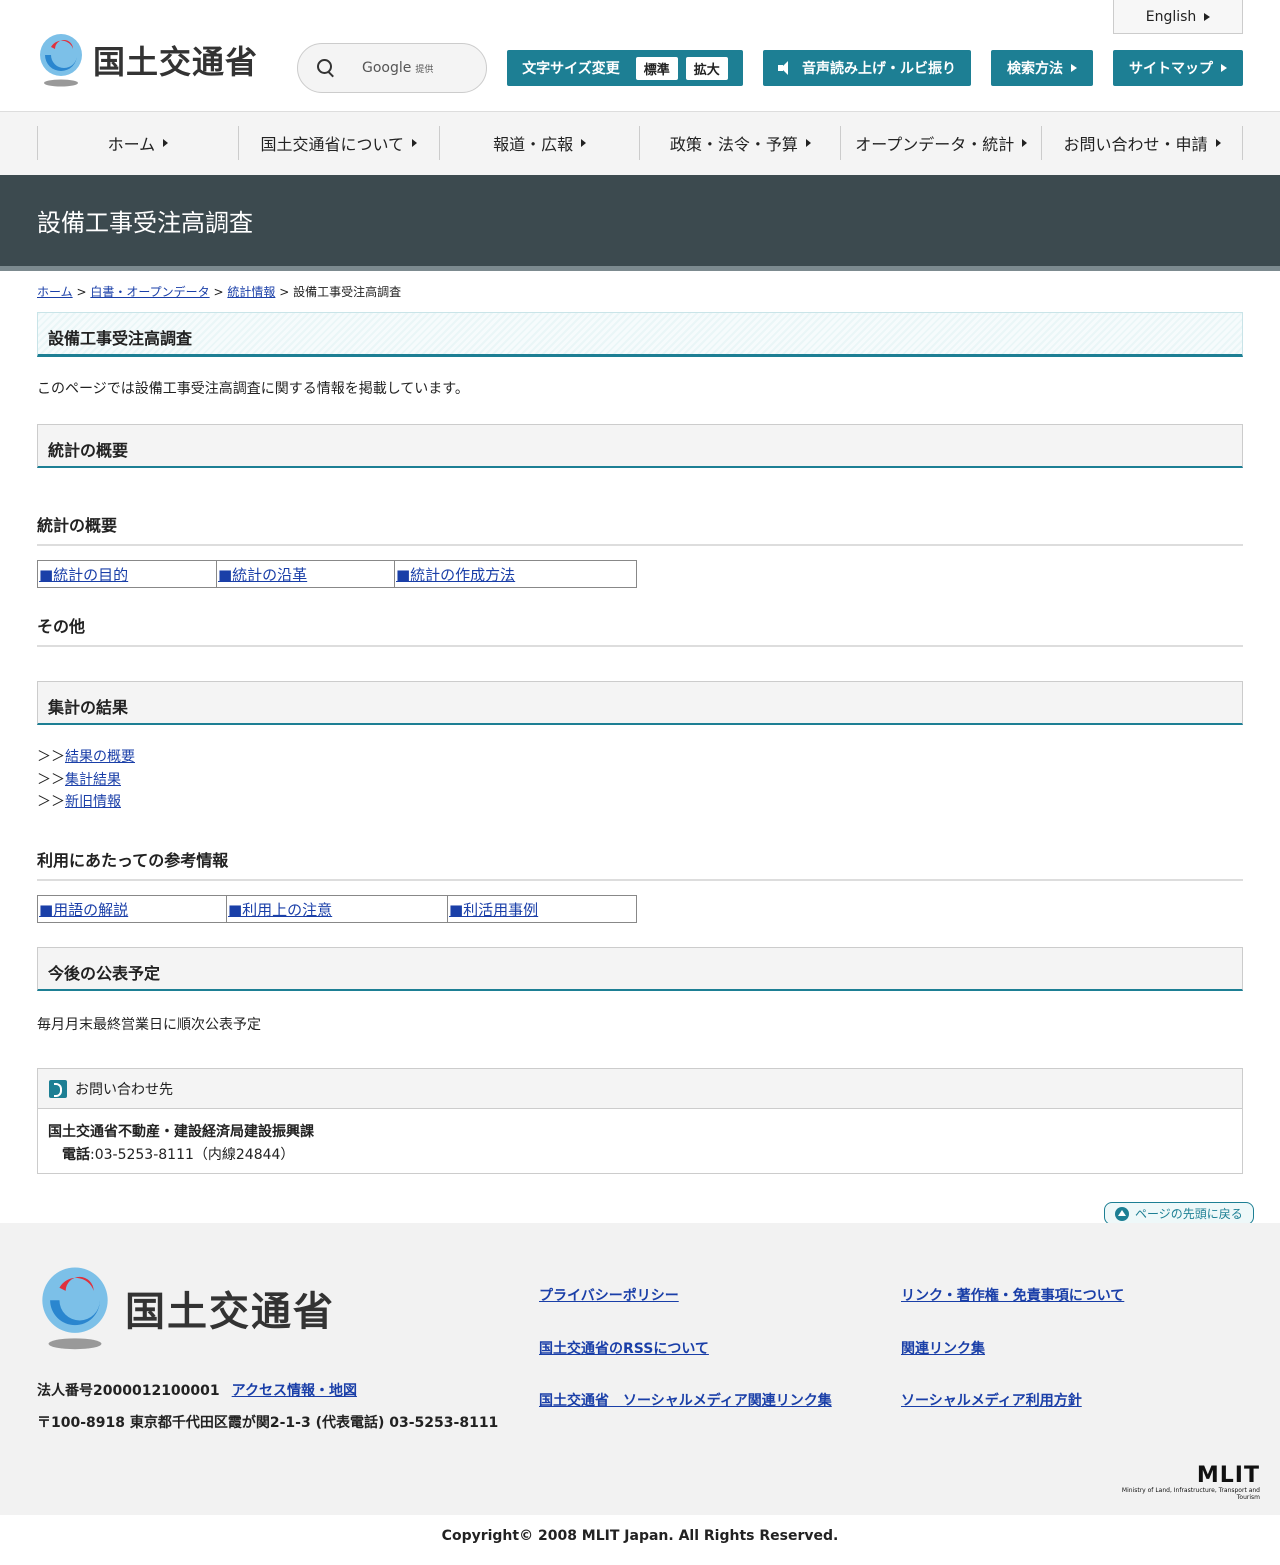  Describe the element at coordinates (640, 864) in the screenshot. I see `subheading-reference: 利用にあたっての参考情報` at that location.